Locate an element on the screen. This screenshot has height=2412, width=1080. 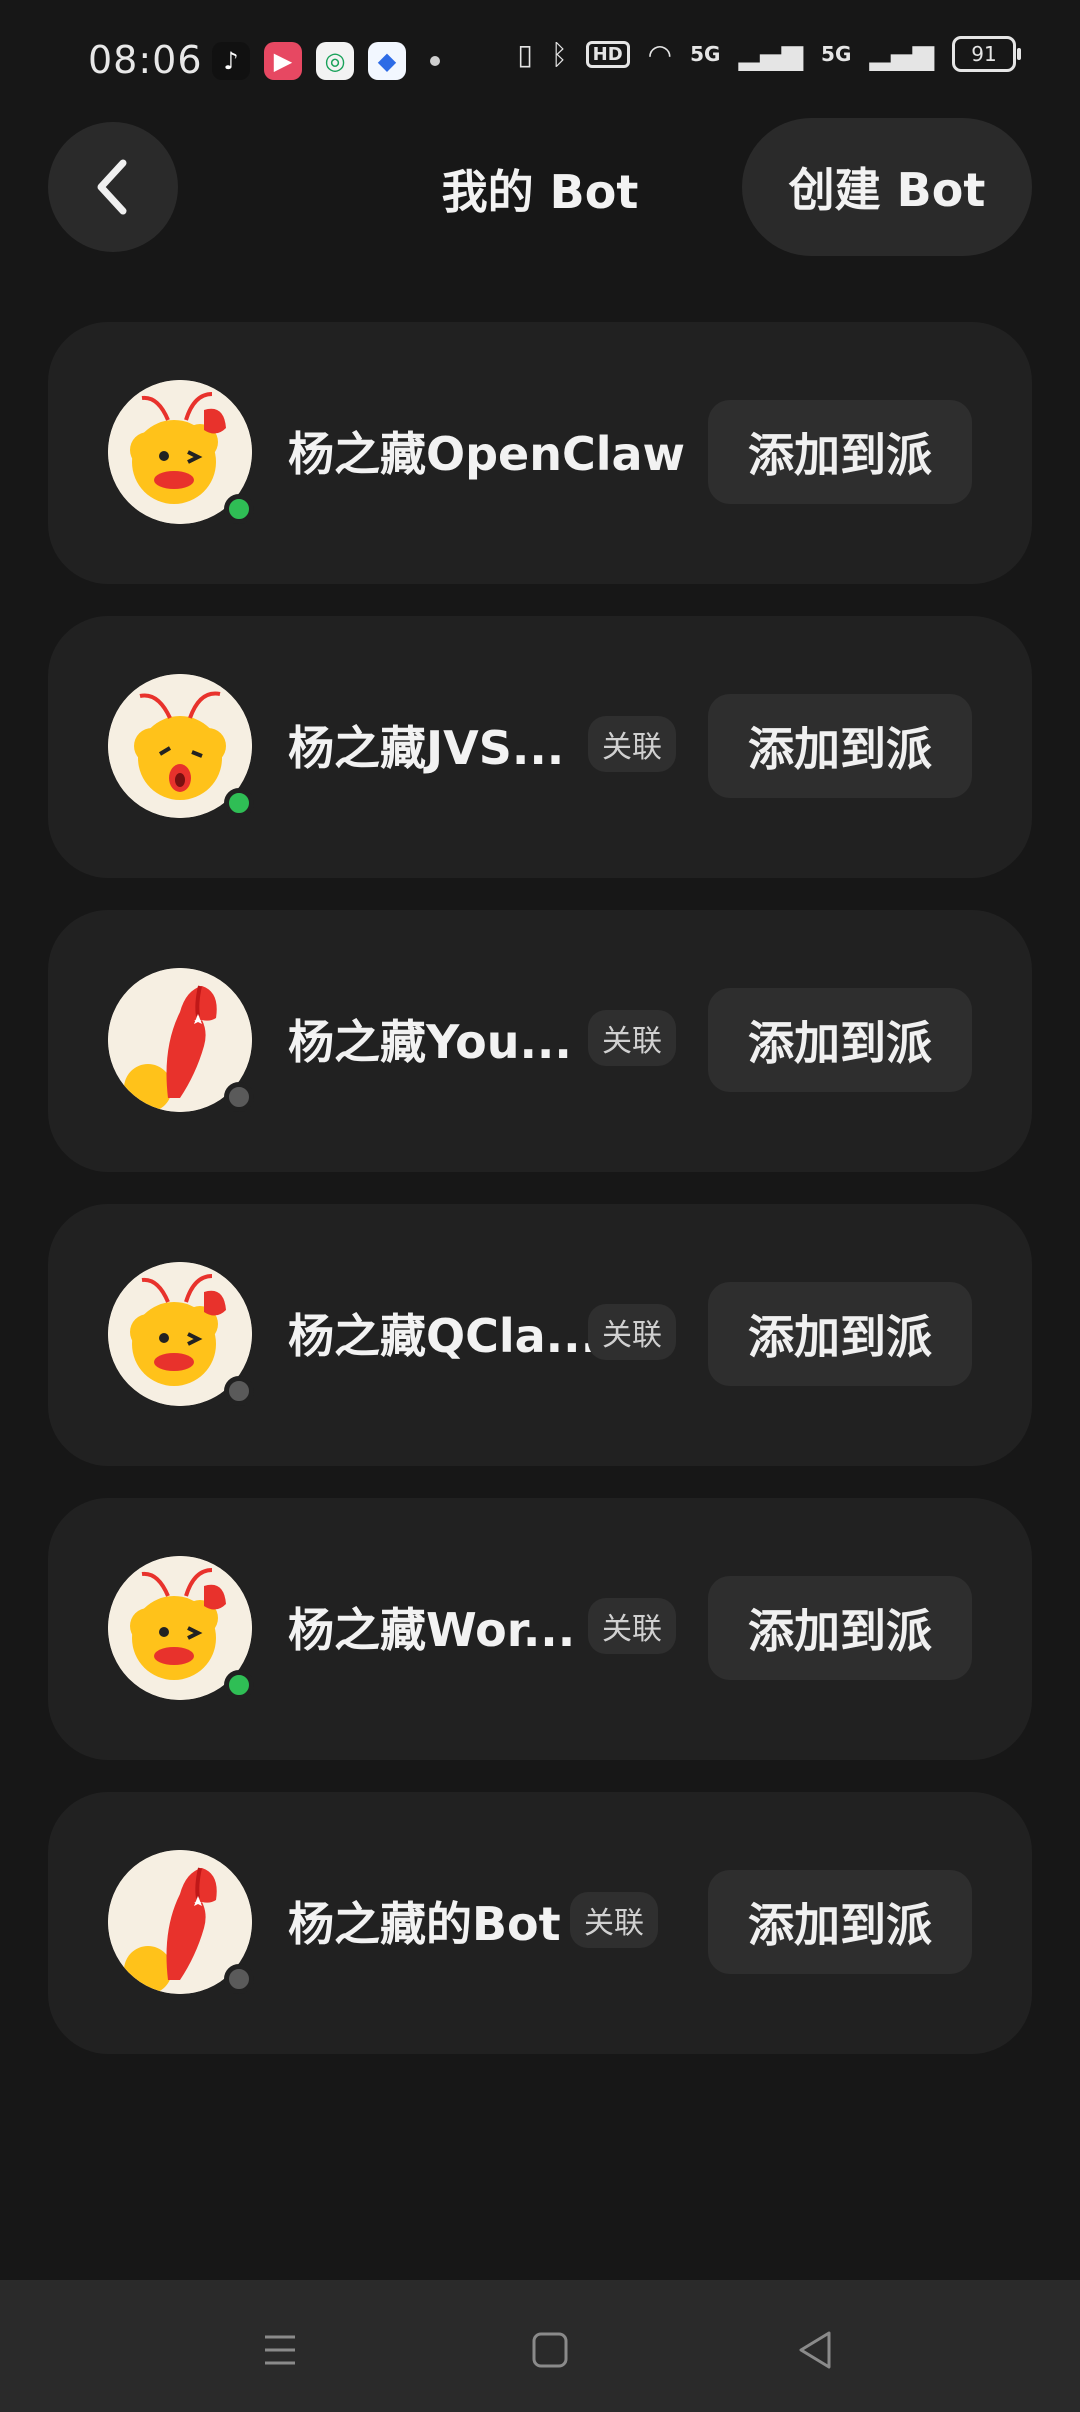
signal-bars-icon-2: ▂▄▆ is located at coordinates (901, 54).